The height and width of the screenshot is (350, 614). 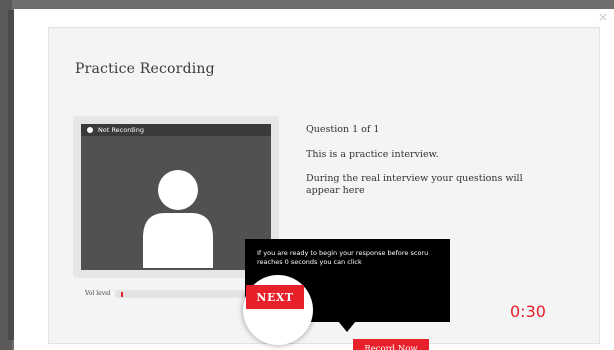 What do you see at coordinates (90, 130) in the screenshot?
I see `record-status-dot-icon` at bounding box center [90, 130].